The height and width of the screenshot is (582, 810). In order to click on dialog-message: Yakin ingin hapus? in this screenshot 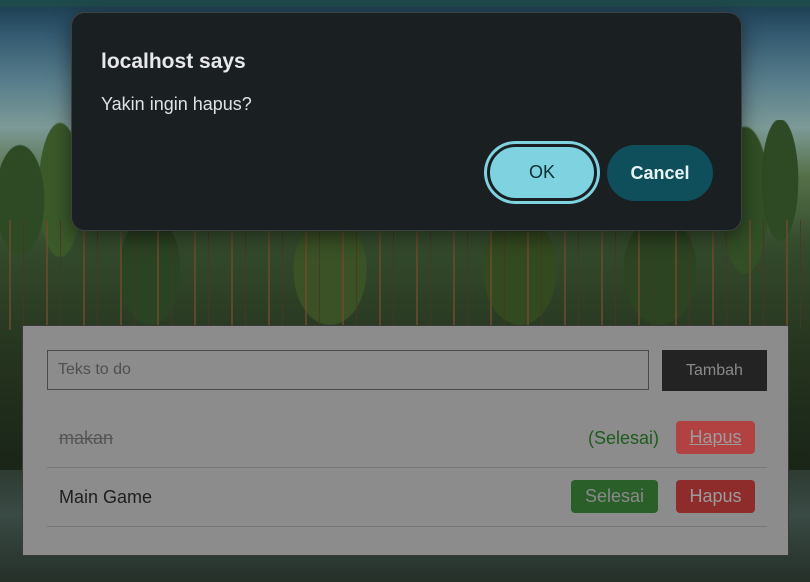, I will do `click(176, 104)`.